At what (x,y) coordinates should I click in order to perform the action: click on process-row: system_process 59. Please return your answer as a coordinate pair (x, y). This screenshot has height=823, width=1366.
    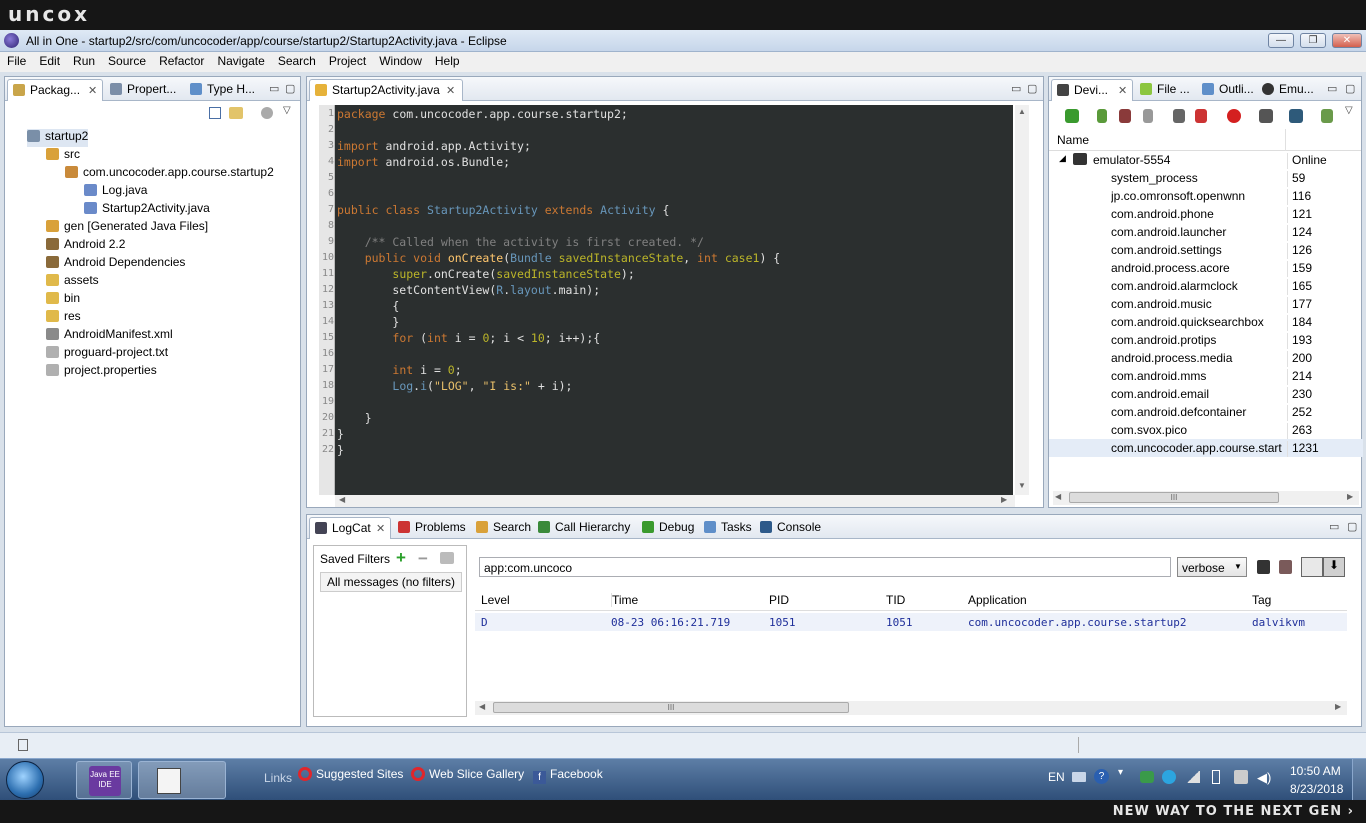
    Looking at the image, I should click on (1206, 178).